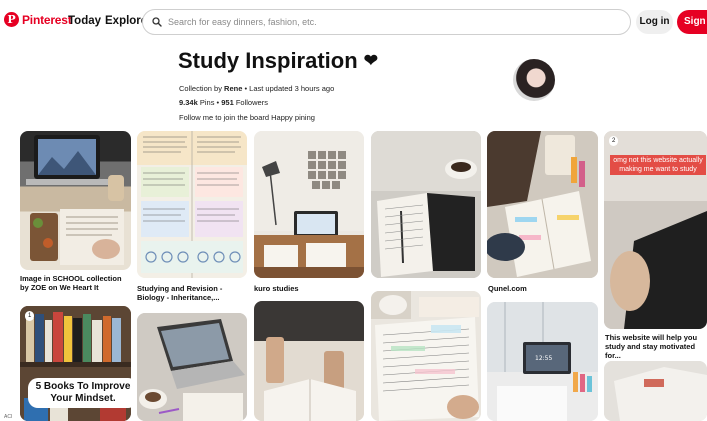 The width and height of the screenshot is (707, 421). I want to click on pin-biology-notes, so click(192, 204).